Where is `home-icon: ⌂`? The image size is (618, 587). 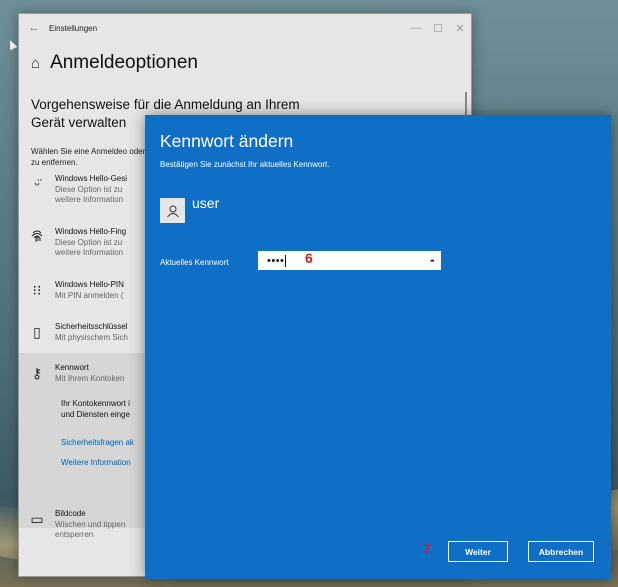
home-icon: ⌂ is located at coordinates (35, 63).